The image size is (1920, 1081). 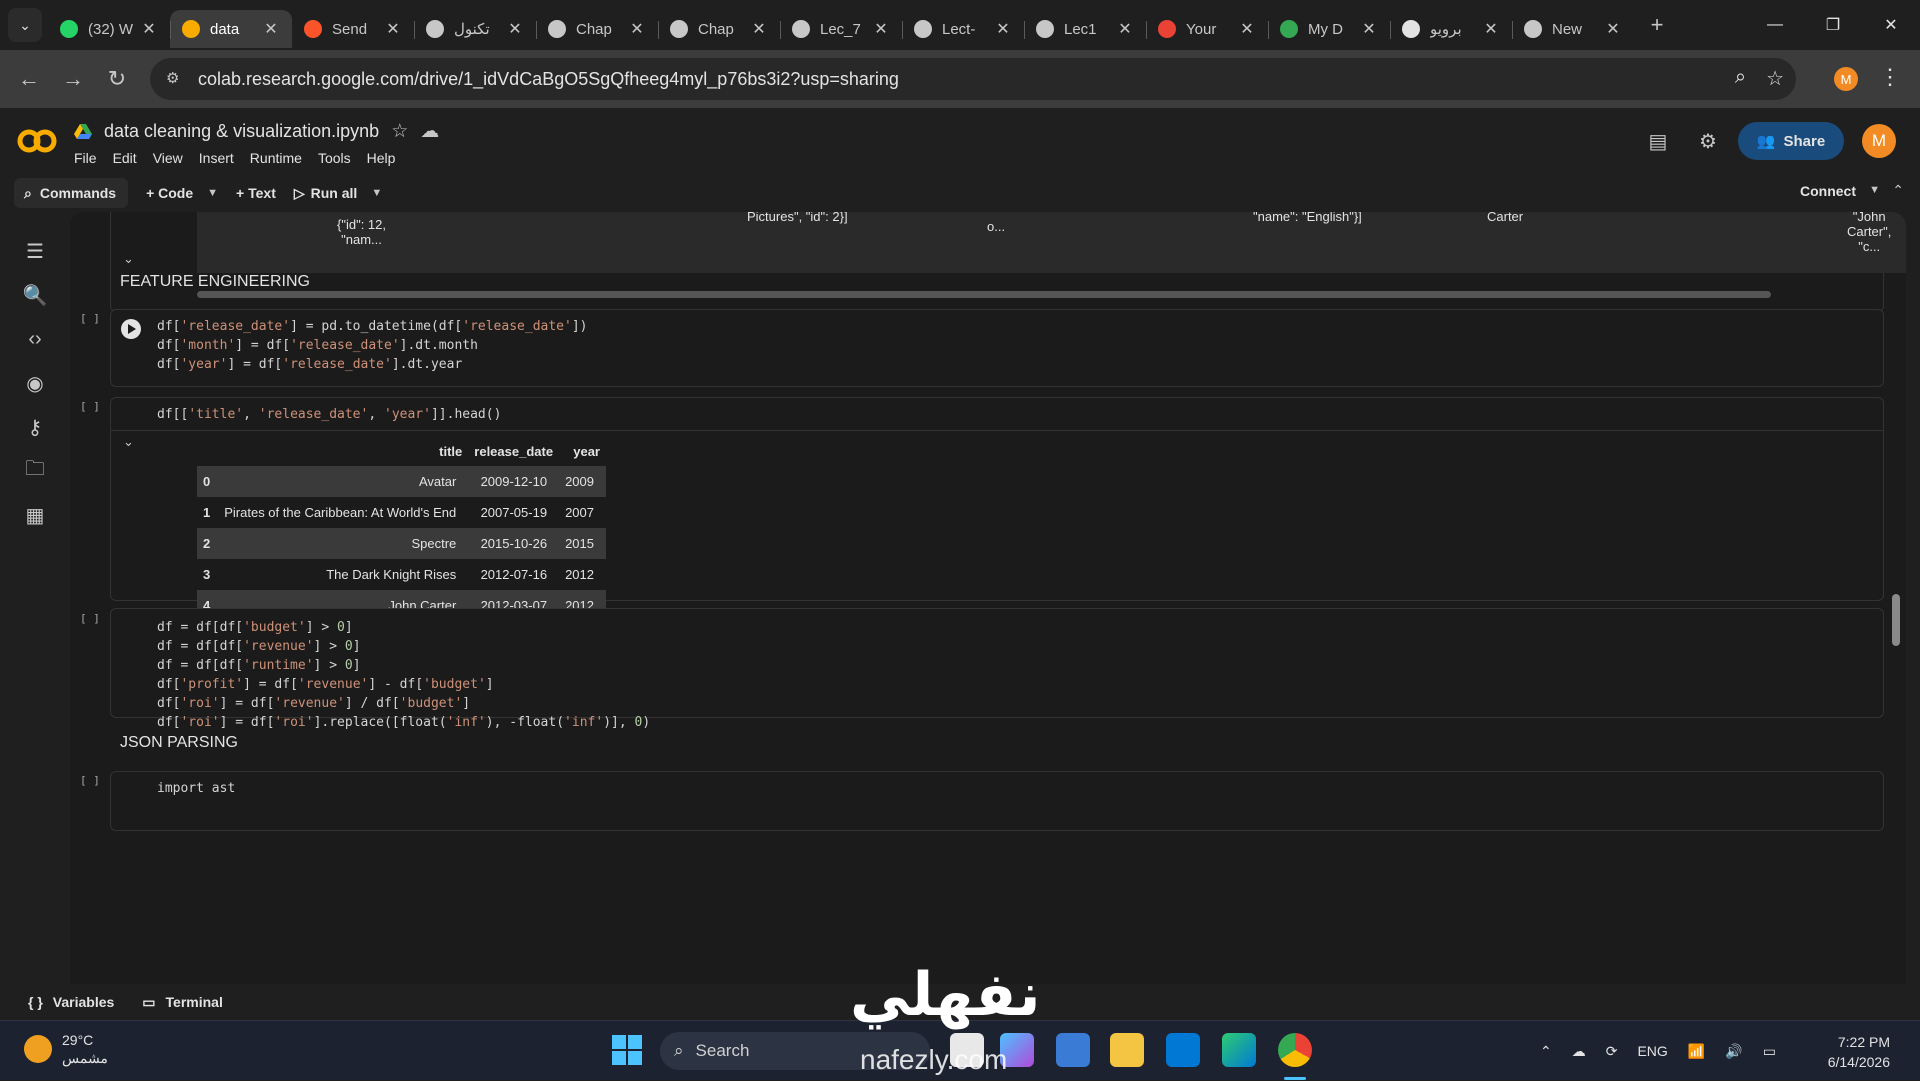 I want to click on reload-icon: ↻, so click(x=117, y=79).